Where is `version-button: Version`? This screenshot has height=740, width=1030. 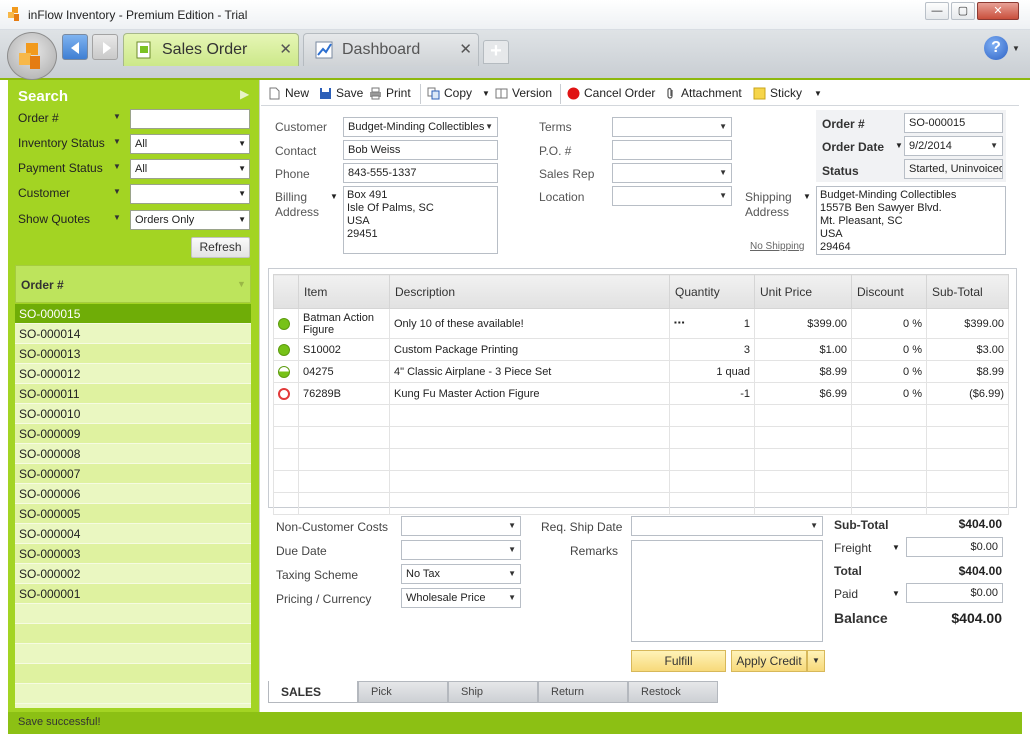
version-button: Version is located at coordinates (523, 93).